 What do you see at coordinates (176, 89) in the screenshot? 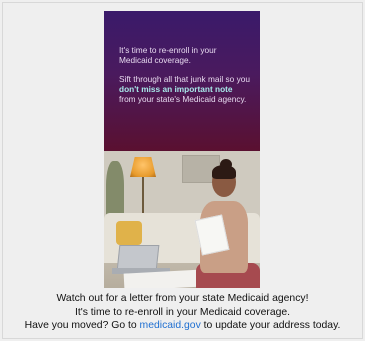
I see `promo-highlight: don't miss an important note` at bounding box center [176, 89].